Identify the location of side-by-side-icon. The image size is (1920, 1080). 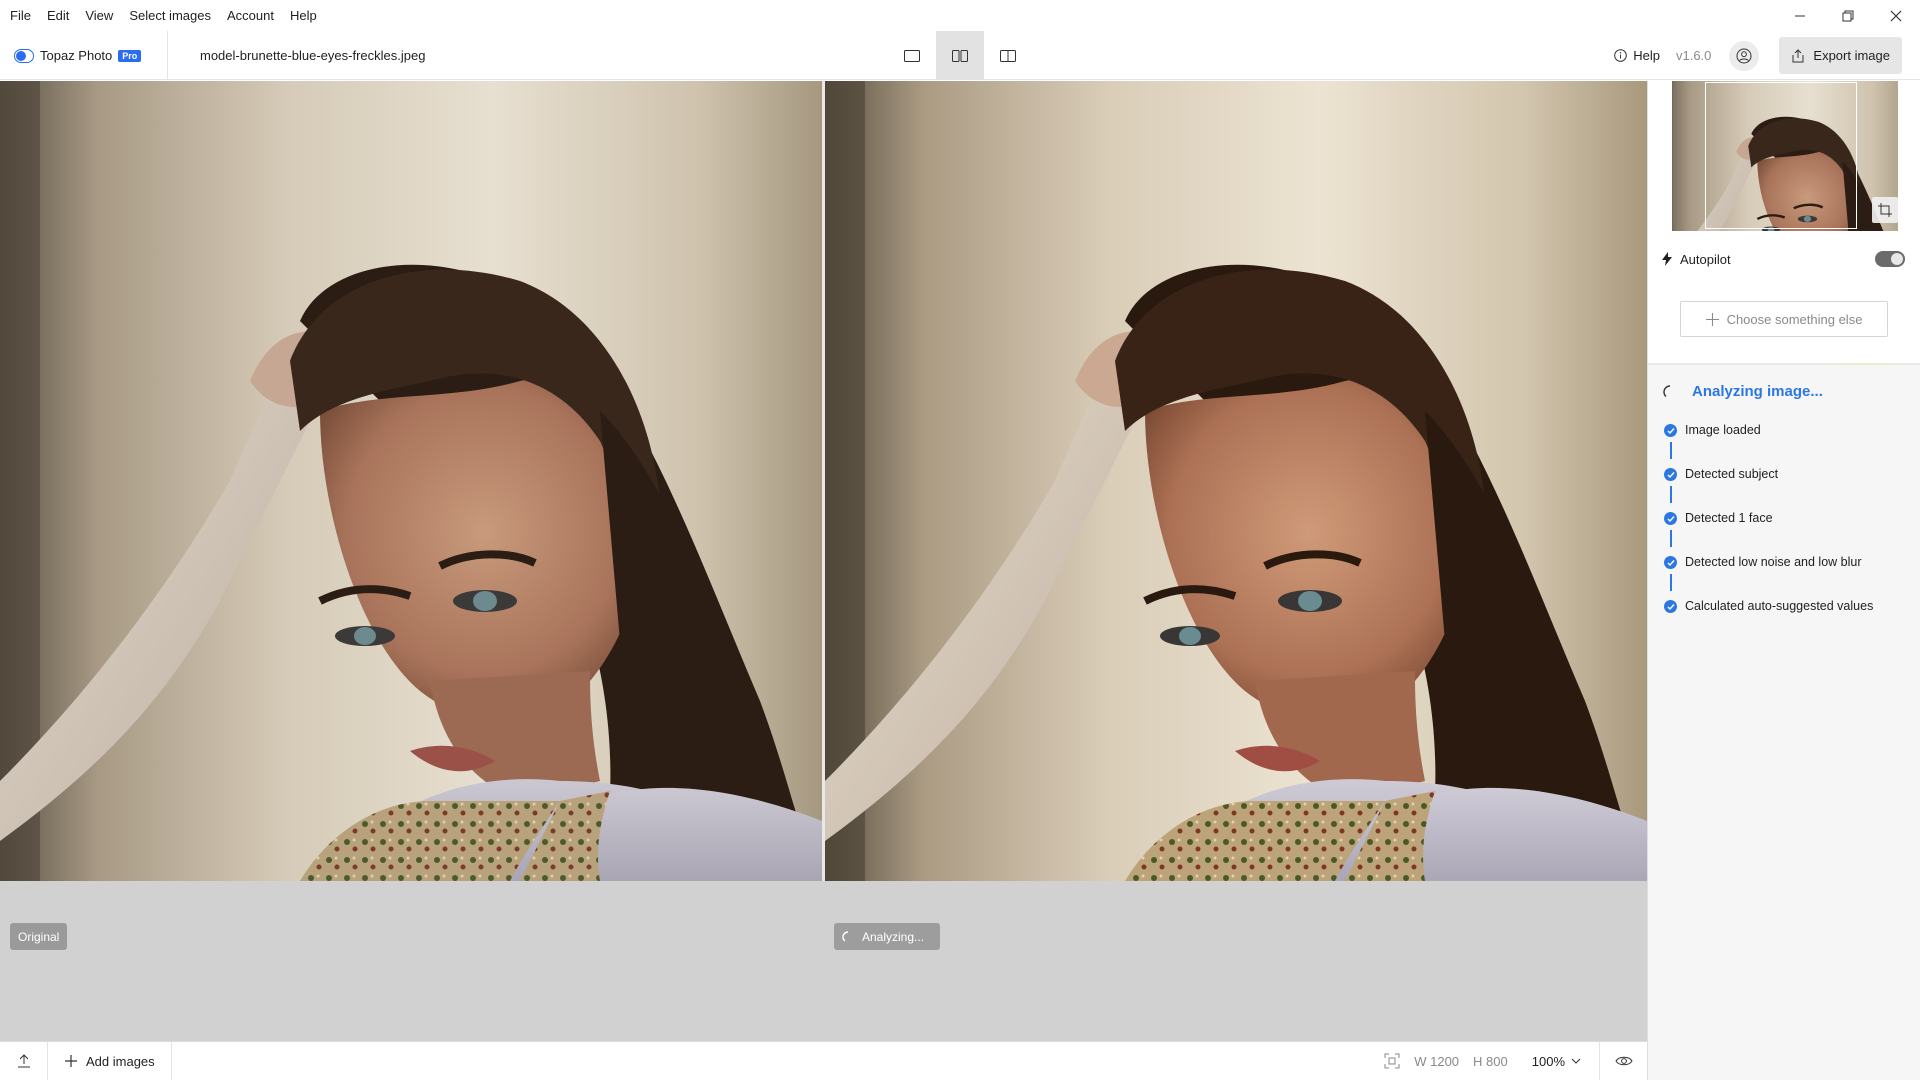
(960, 55).